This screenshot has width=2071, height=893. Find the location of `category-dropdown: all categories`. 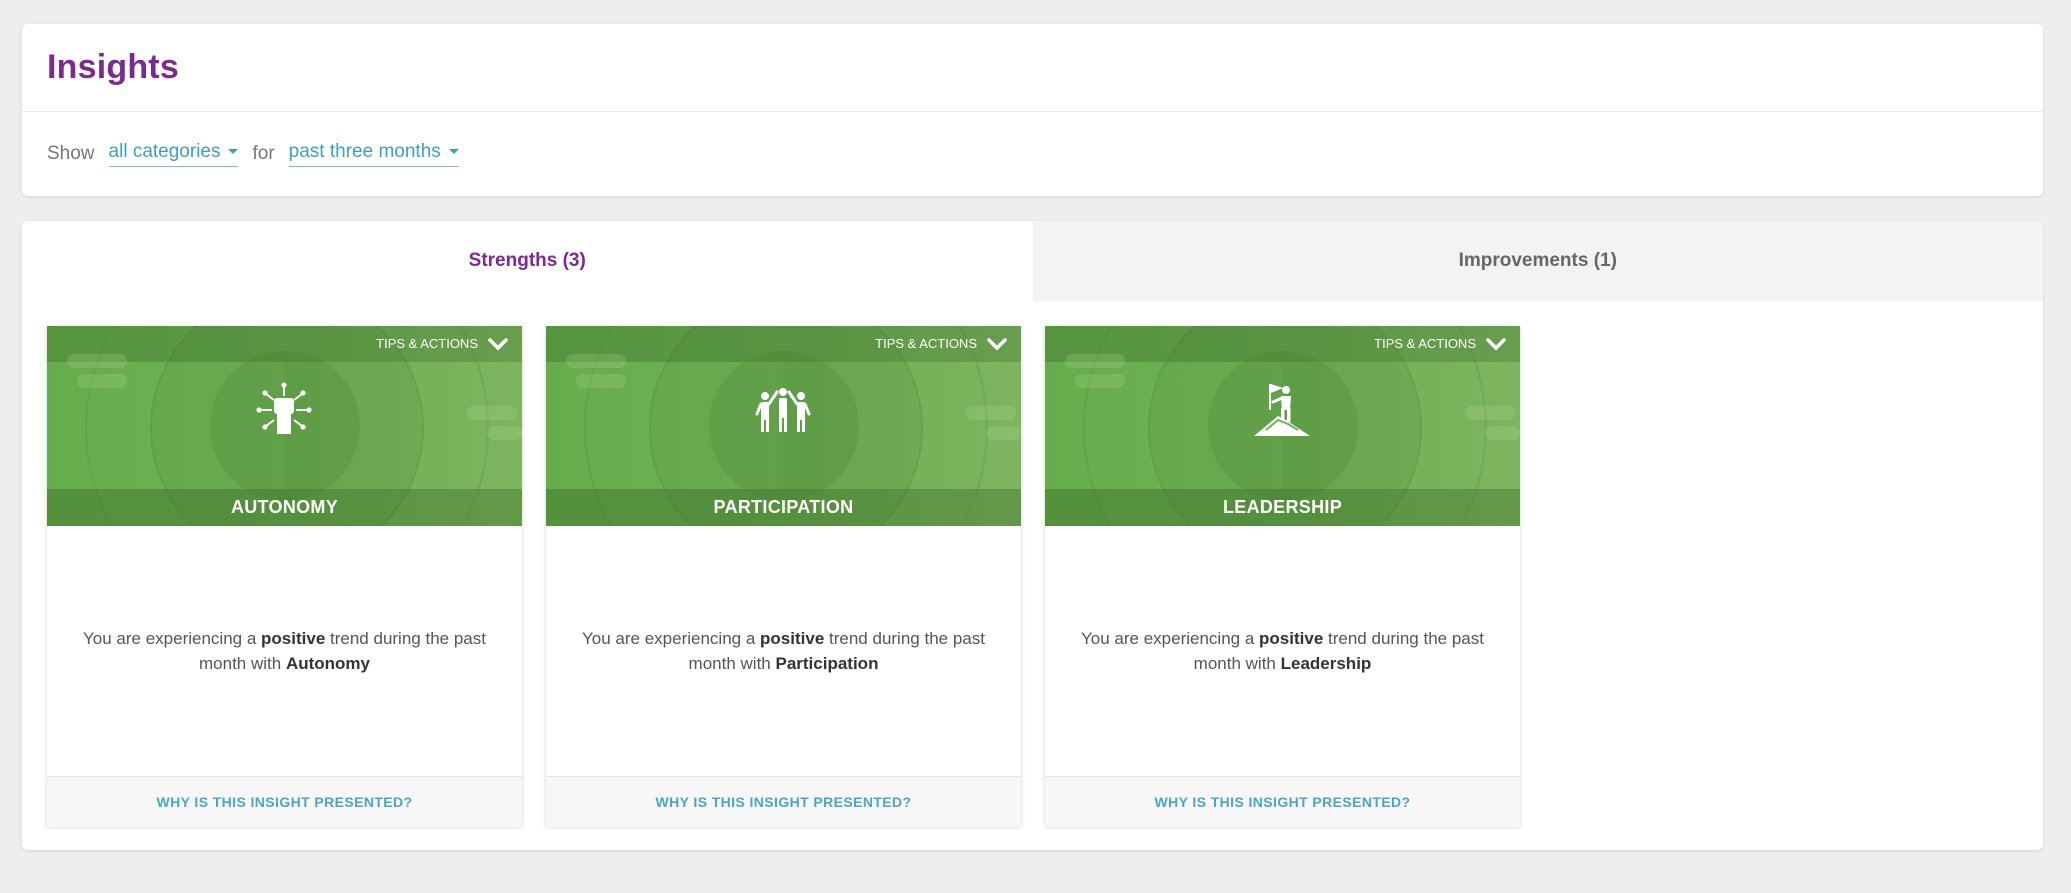

category-dropdown: all categories is located at coordinates (173, 153).